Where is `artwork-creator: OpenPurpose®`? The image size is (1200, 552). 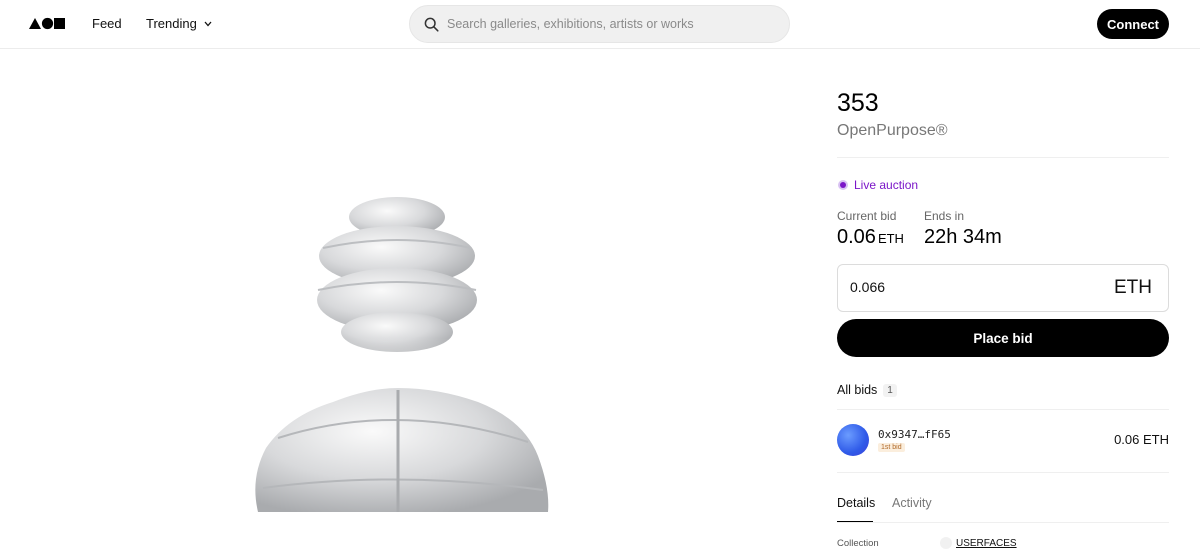 artwork-creator: OpenPurpose® is located at coordinates (892, 131).